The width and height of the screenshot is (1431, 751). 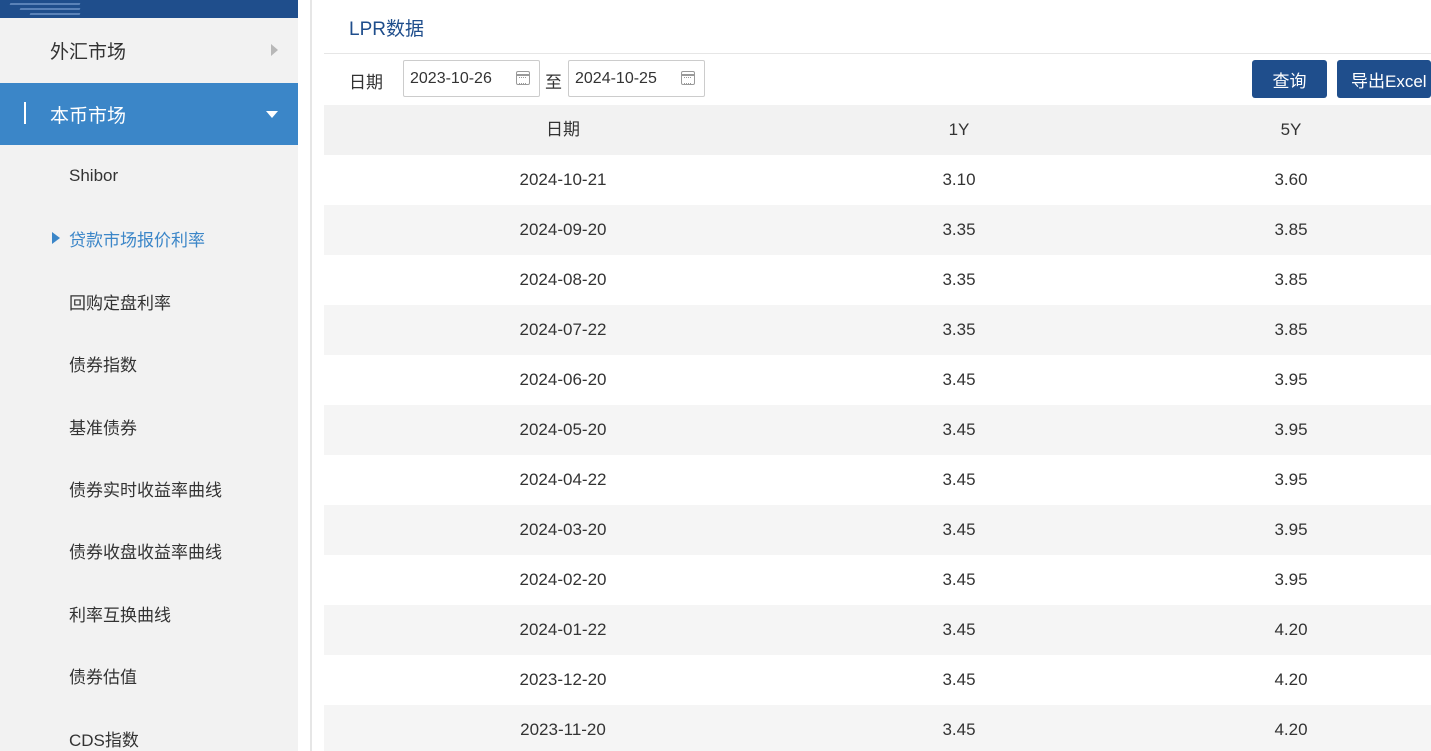 I want to click on sidebar-item-label: 债券实时收益率曲线, so click(x=145, y=490).